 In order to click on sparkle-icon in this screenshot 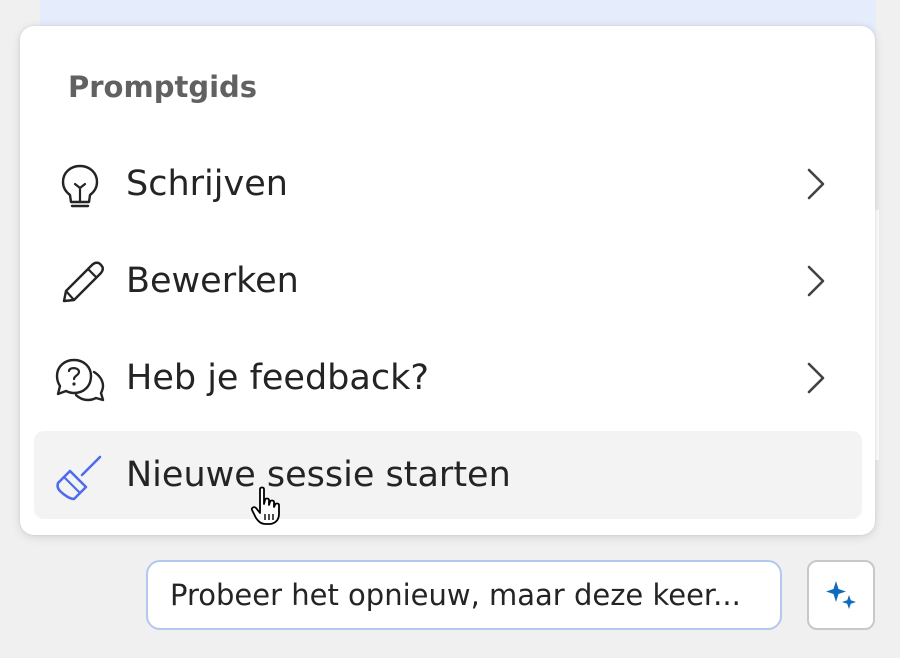, I will do `click(841, 595)`.